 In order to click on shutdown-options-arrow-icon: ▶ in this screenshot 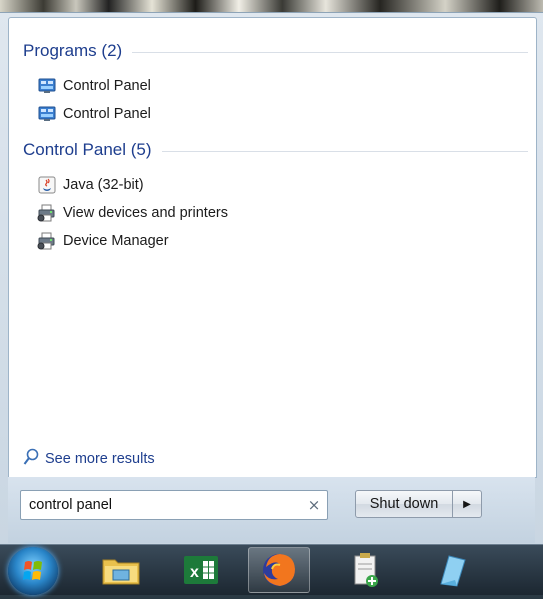, I will do `click(467, 504)`.